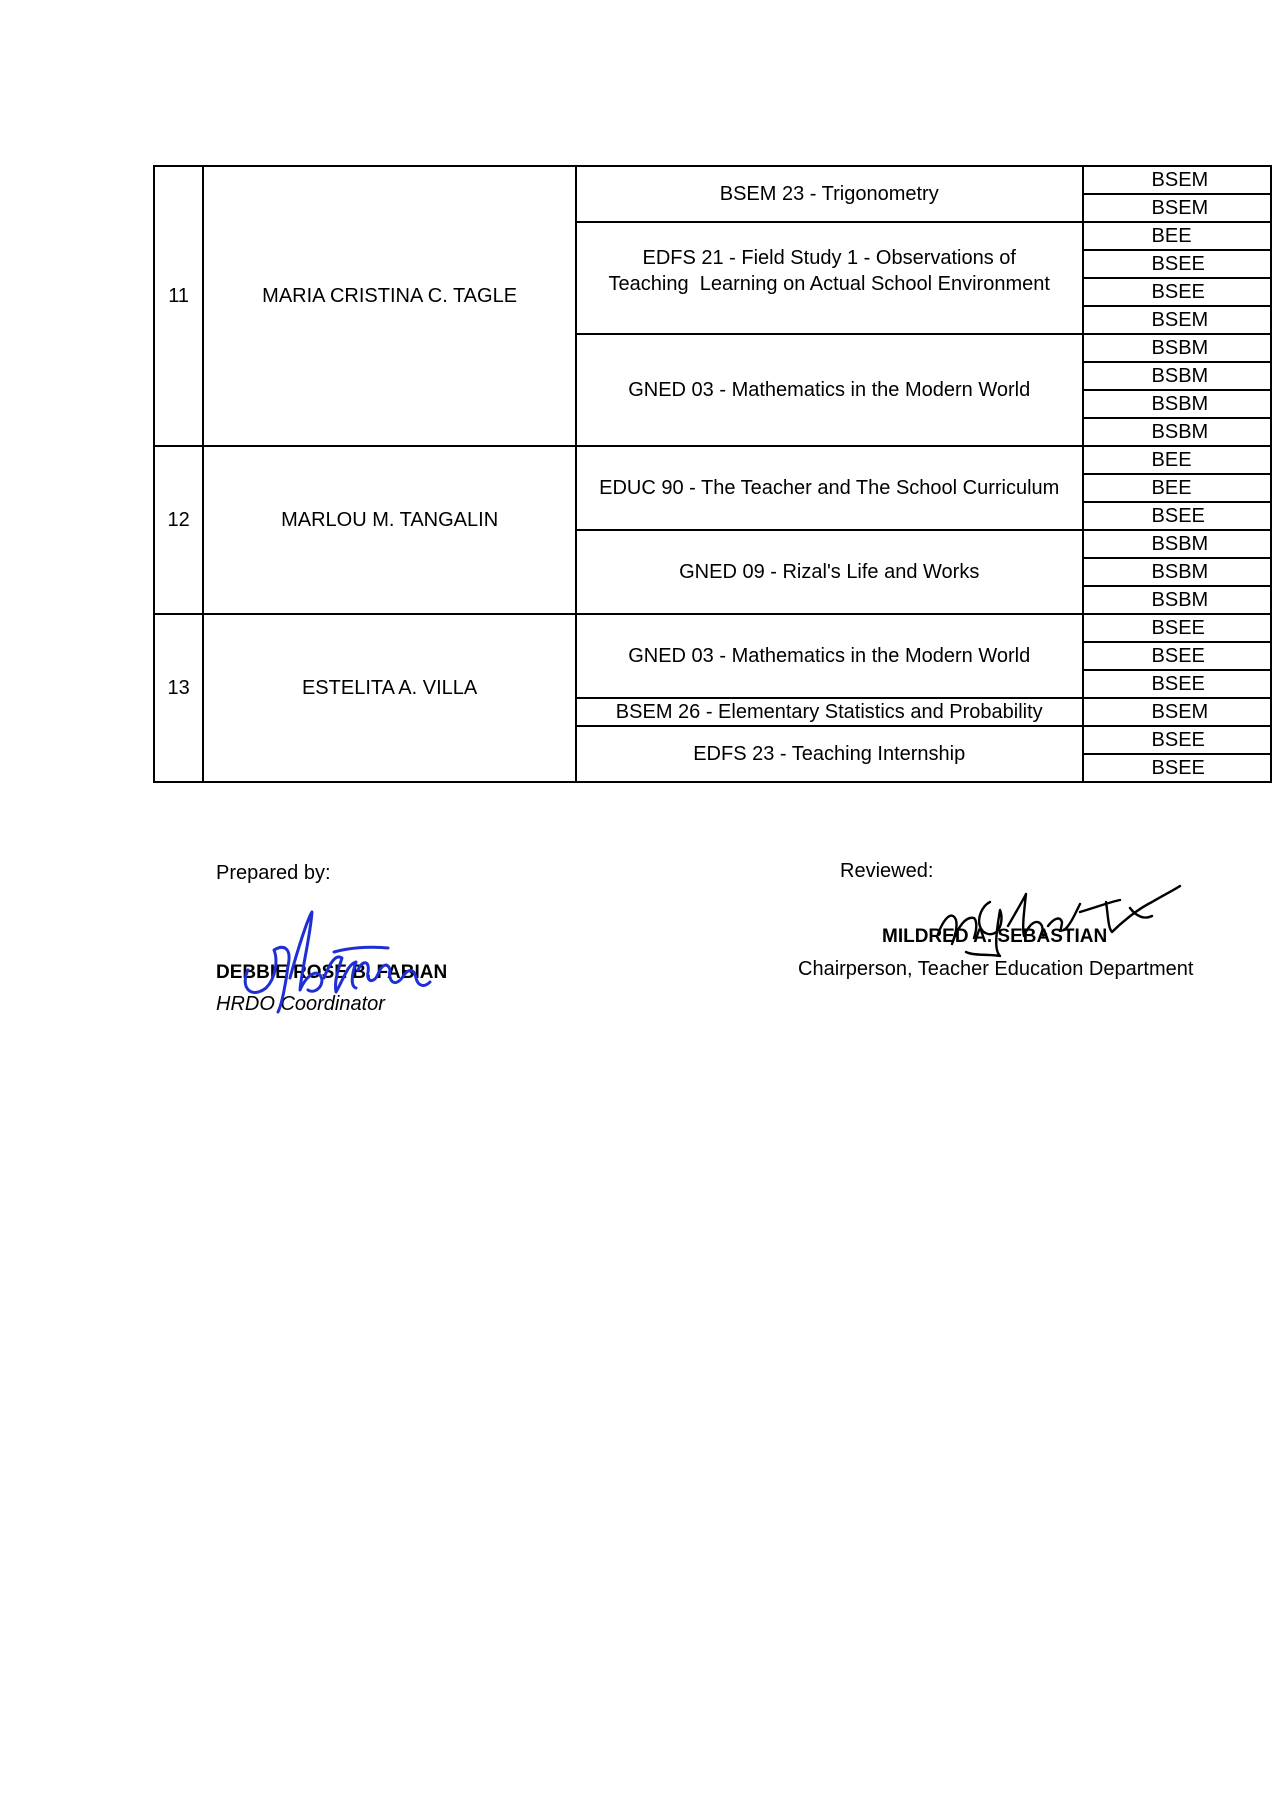 This screenshot has width=1272, height=1800. I want to click on preparer-signature, so click(337, 962).